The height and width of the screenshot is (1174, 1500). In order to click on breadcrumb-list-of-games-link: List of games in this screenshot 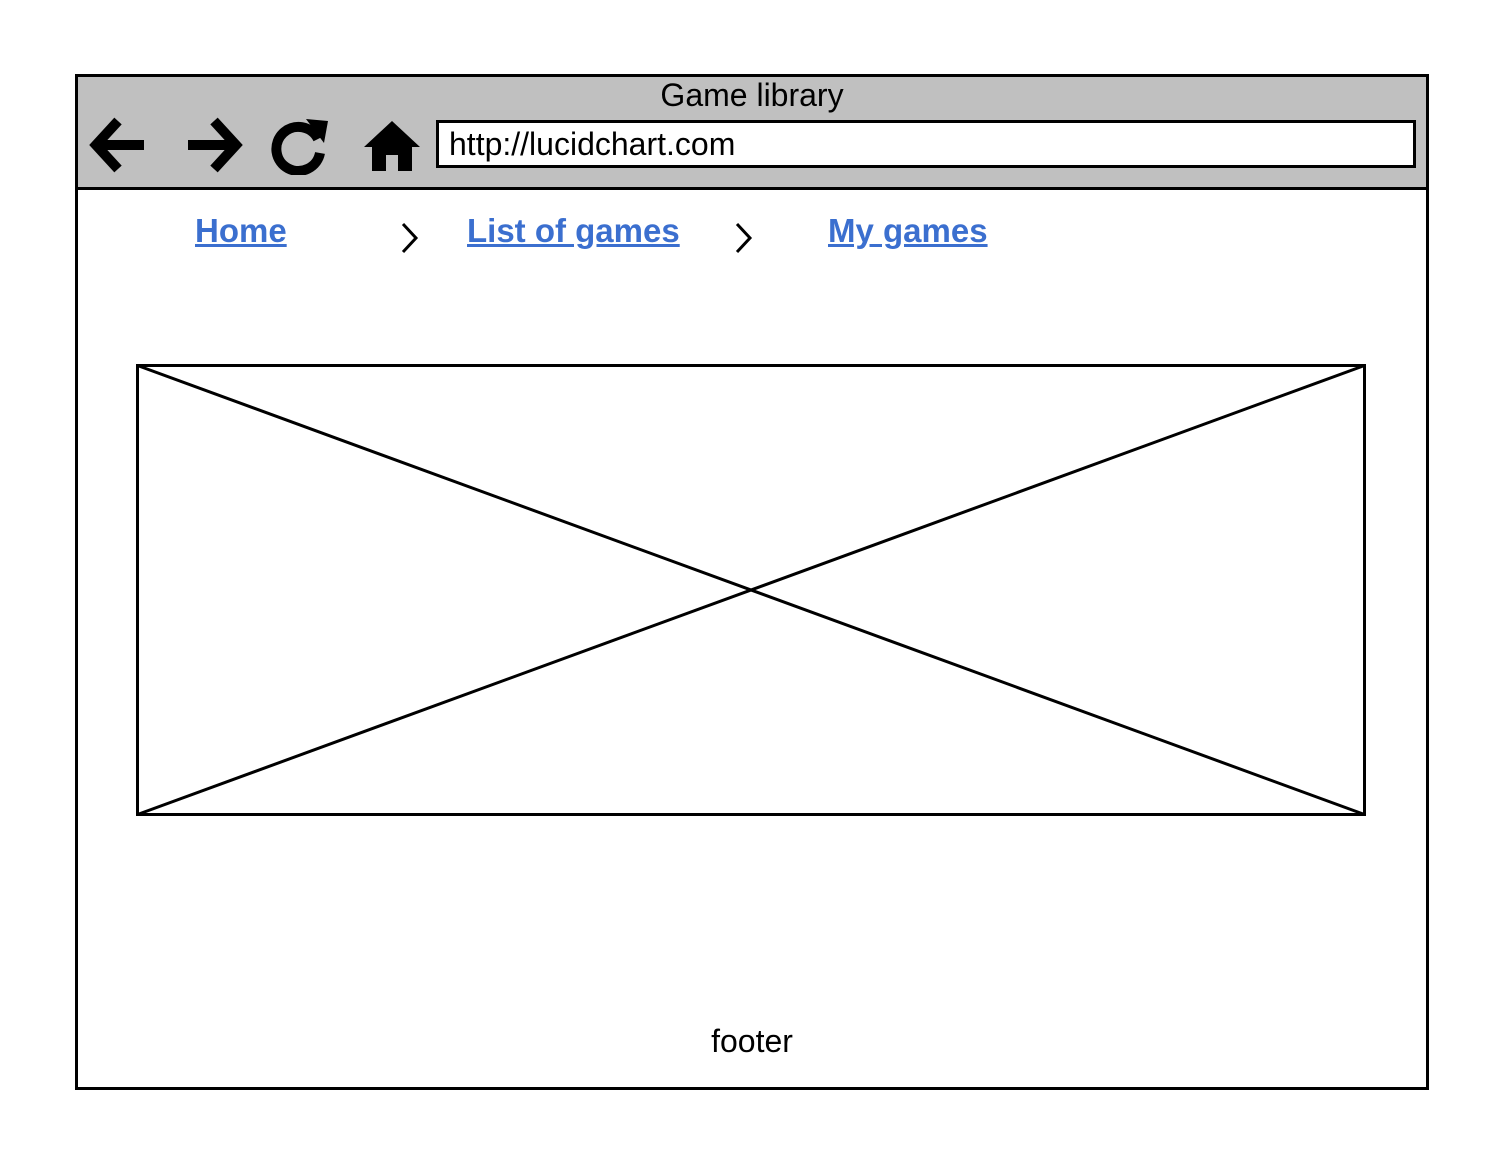, I will do `click(573, 231)`.